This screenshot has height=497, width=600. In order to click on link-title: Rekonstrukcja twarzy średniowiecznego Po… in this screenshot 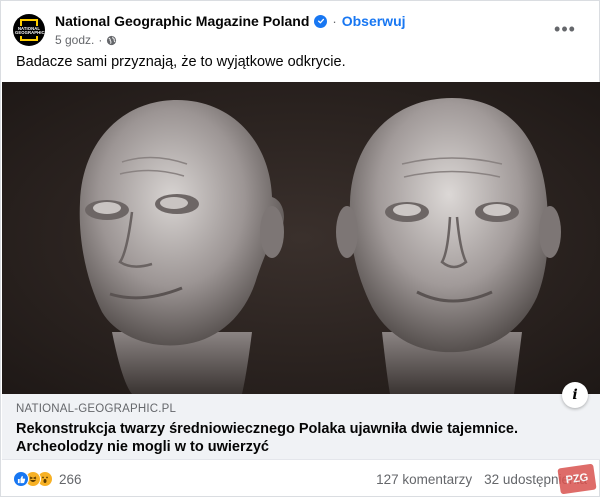, I will do `click(296, 438)`.